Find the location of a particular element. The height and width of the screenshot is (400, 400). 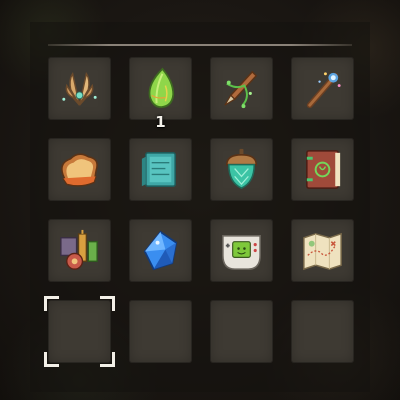

acorn-icon is located at coordinates (241, 168).